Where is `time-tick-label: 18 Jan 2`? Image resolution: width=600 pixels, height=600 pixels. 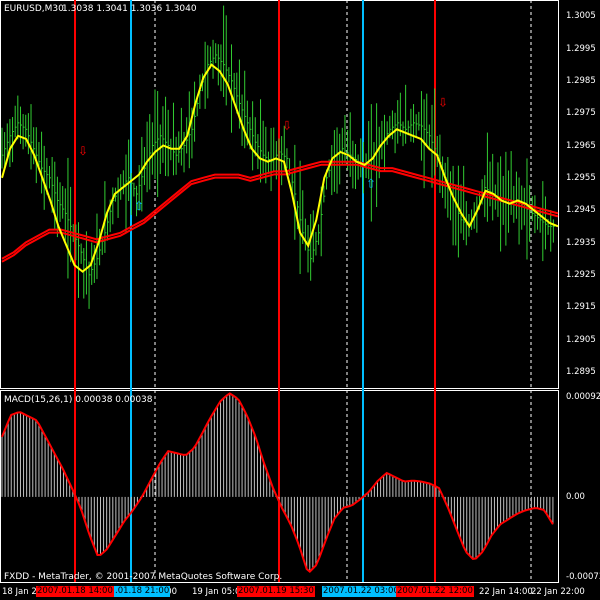
time-tick-label: 18 Jan 2 is located at coordinates (19, 592).